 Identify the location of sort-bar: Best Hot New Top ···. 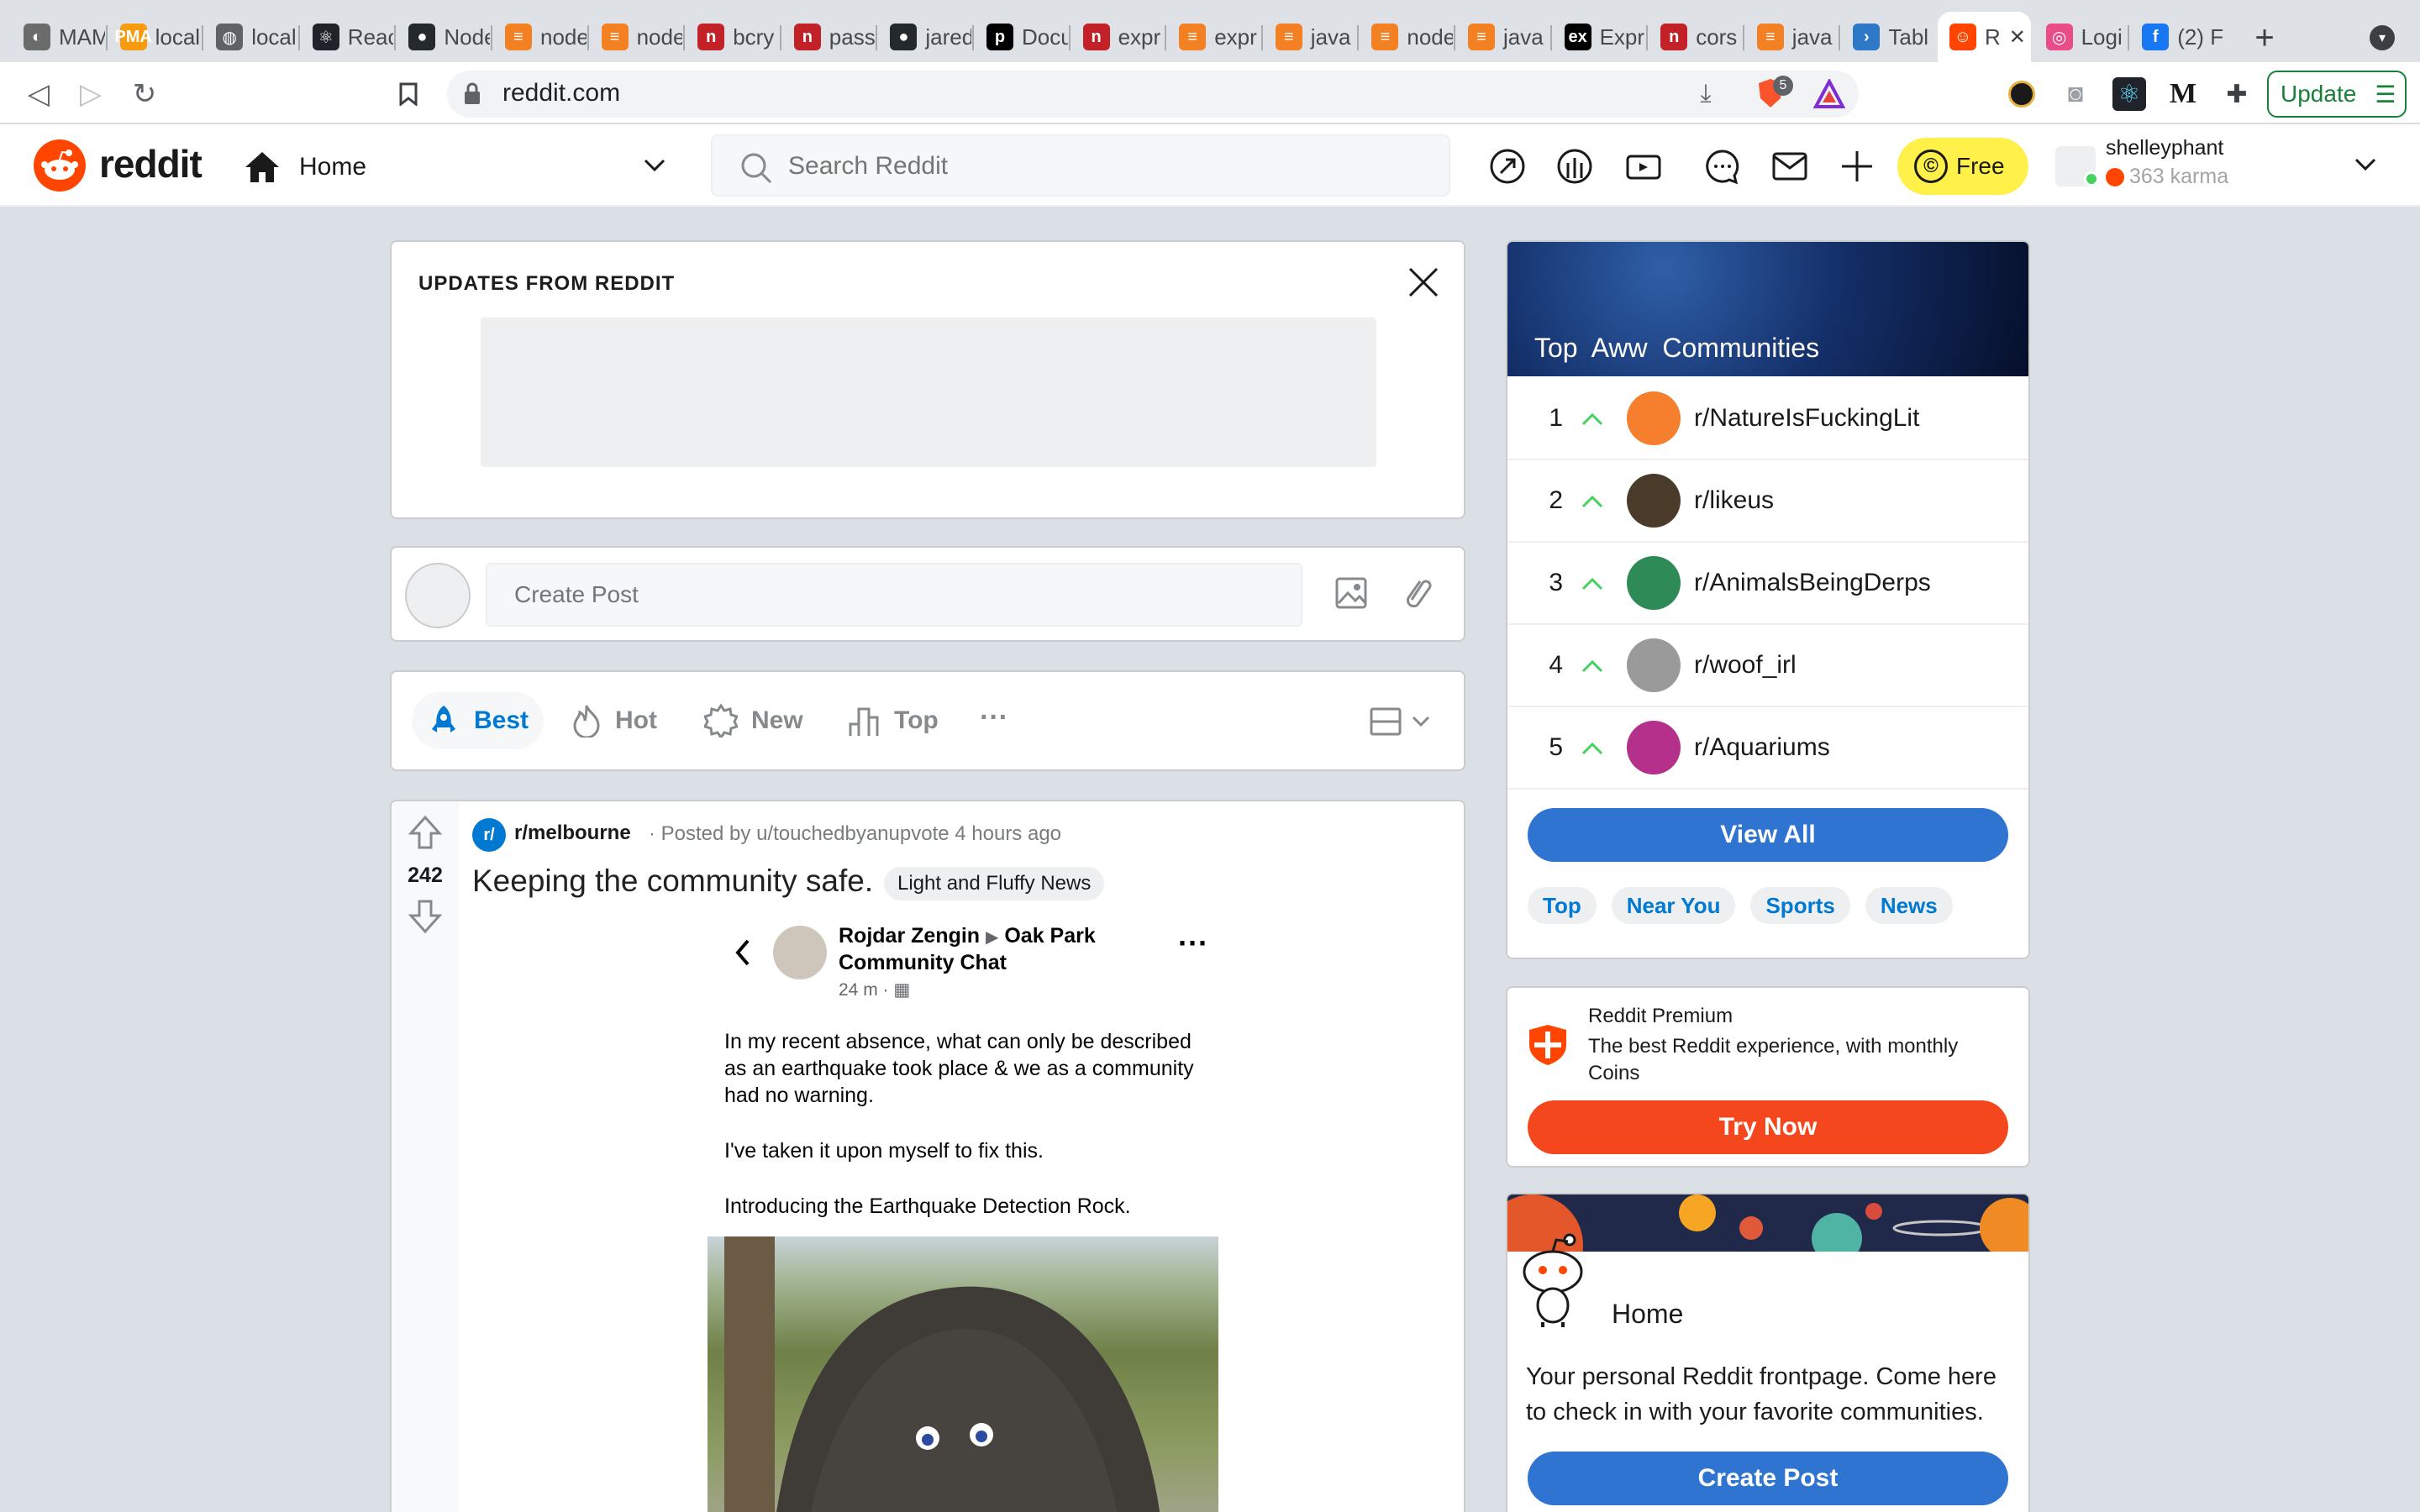
(928, 720).